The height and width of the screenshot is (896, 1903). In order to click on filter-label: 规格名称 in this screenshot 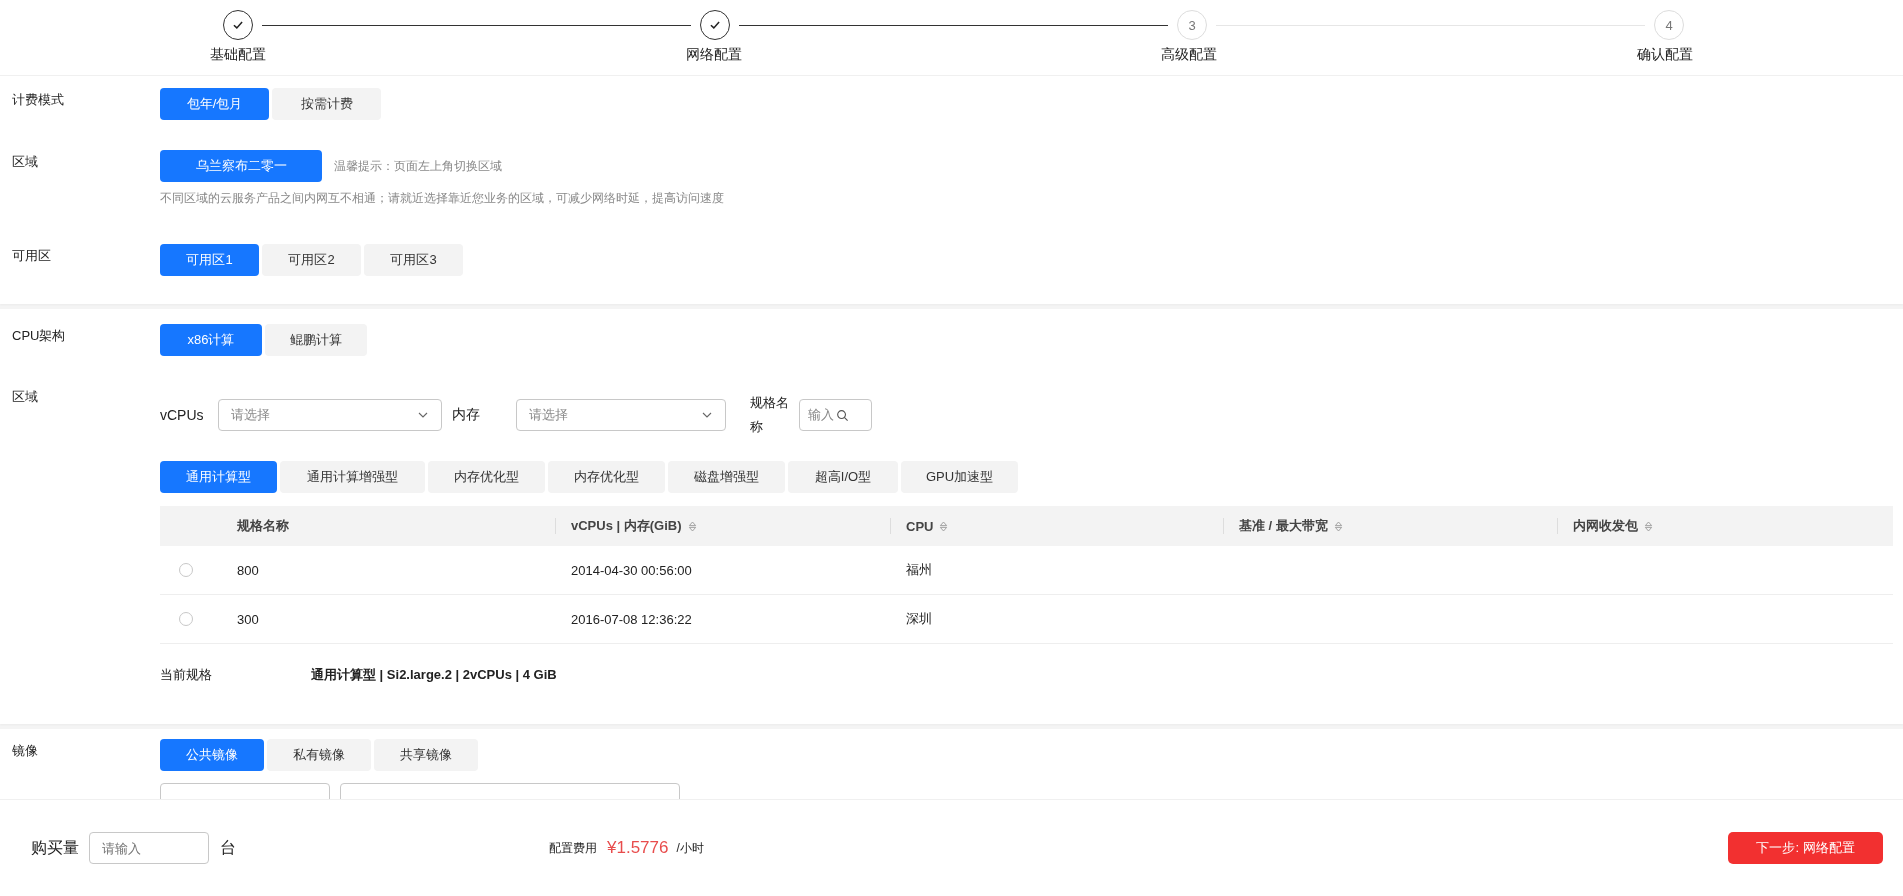, I will do `click(769, 415)`.